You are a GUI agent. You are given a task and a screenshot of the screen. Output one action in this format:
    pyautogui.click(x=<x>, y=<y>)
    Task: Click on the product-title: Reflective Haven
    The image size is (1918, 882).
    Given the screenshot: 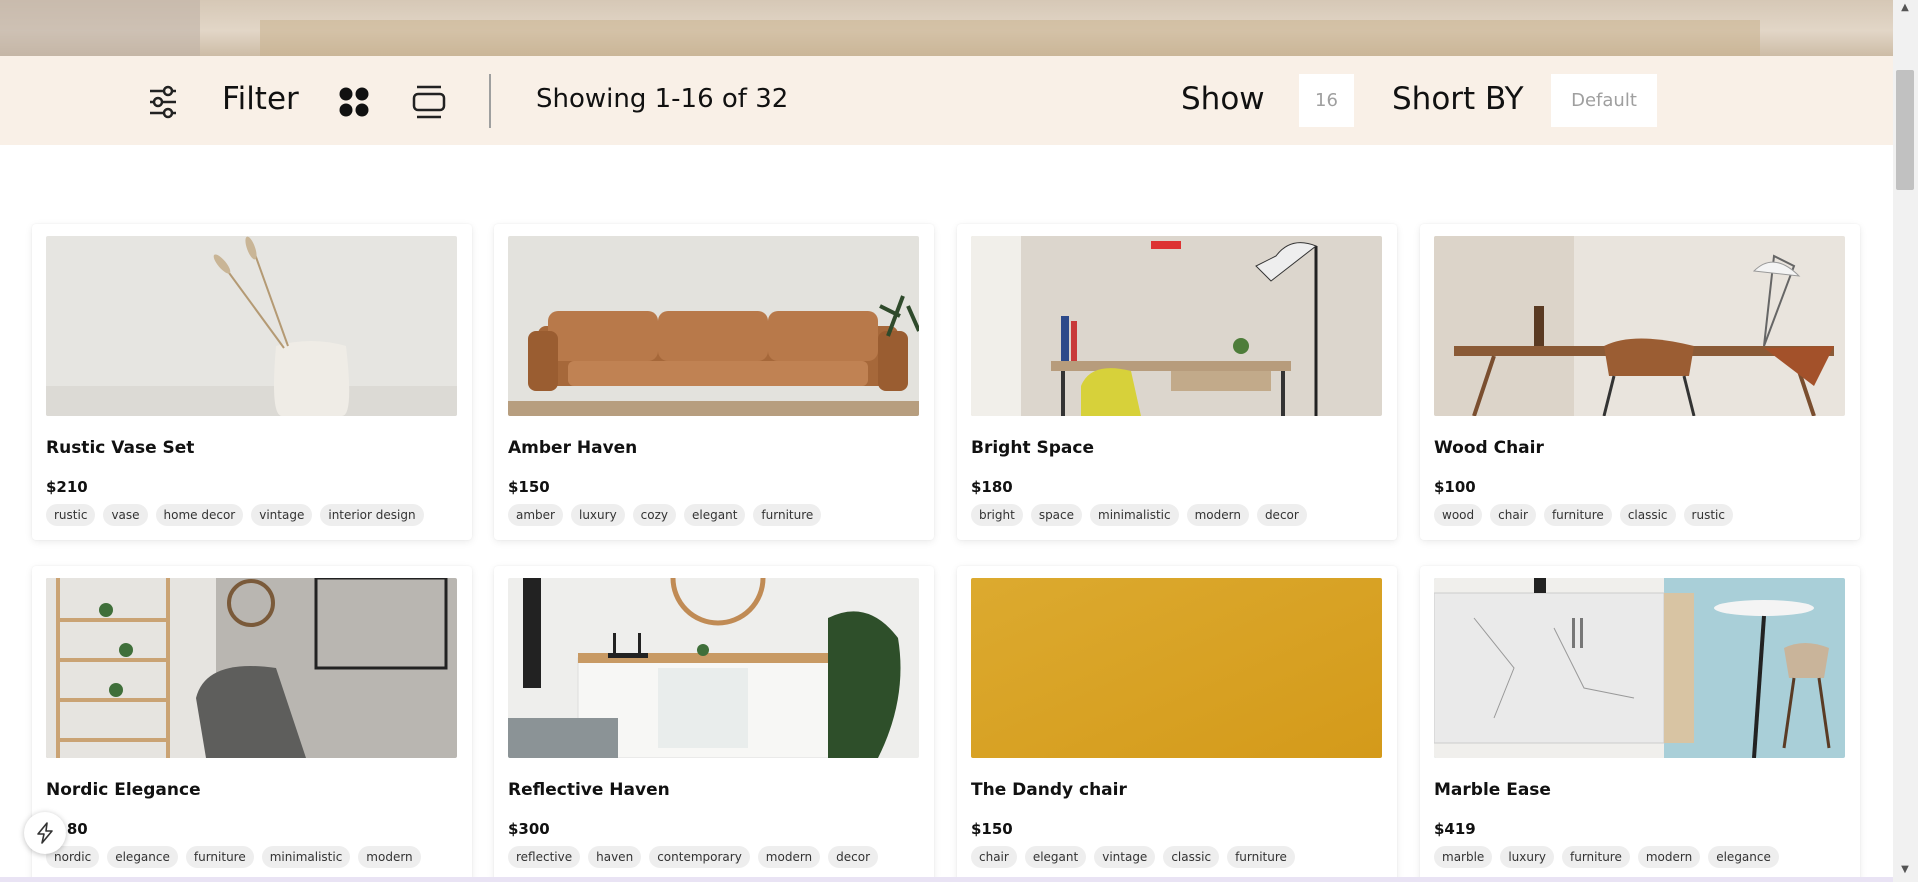 What is the action you would take?
    pyautogui.click(x=589, y=790)
    